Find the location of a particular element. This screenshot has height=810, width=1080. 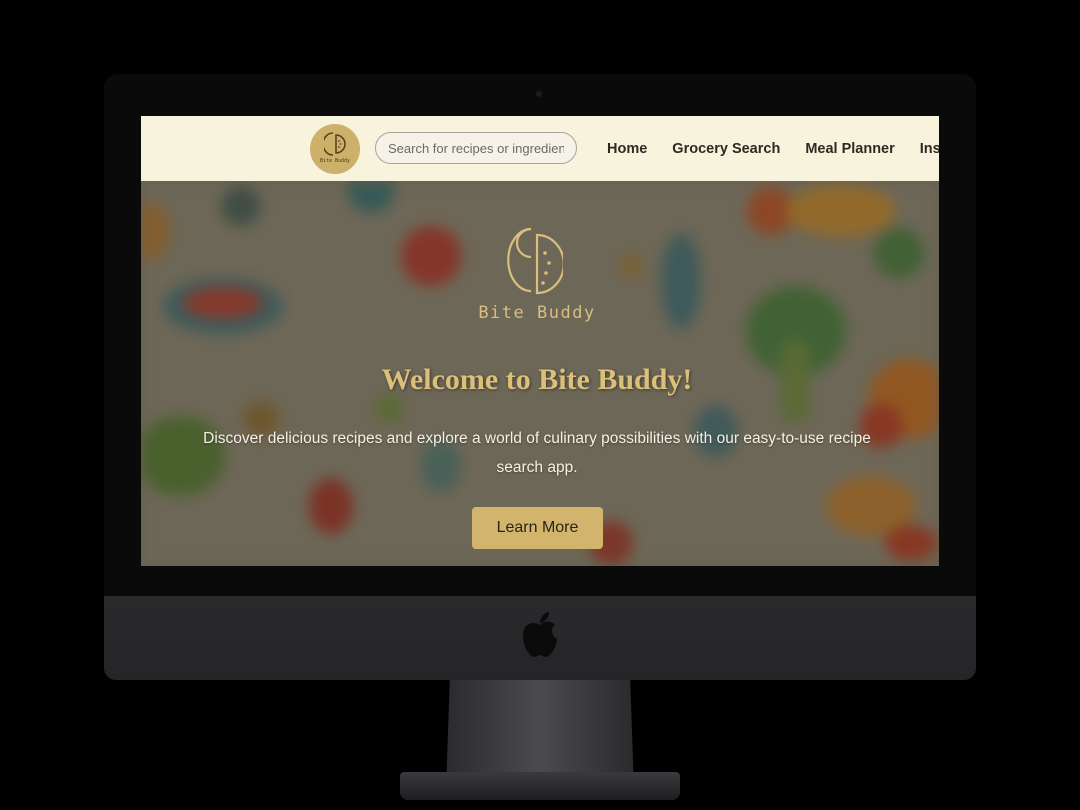

nav-link-grocery-search: Grocery Search is located at coordinates (726, 149).